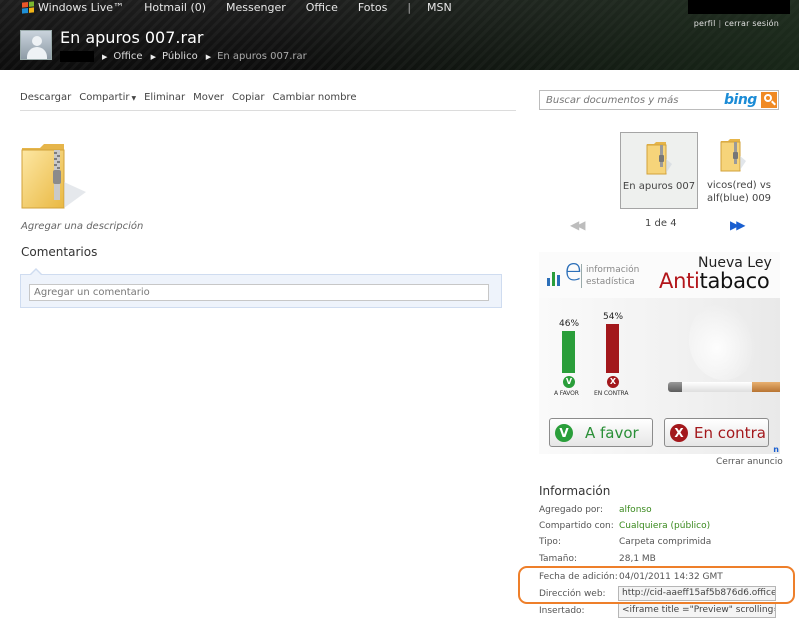 The image size is (799, 627). Describe the element at coordinates (612, 100) in the screenshot. I see `search-input: Buscar documentos y más` at that location.